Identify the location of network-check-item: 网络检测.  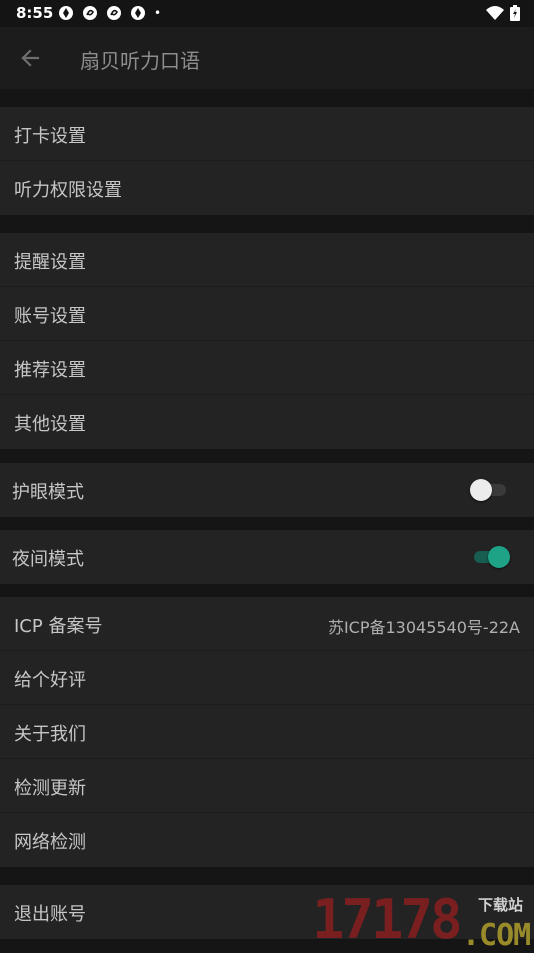
(267, 840).